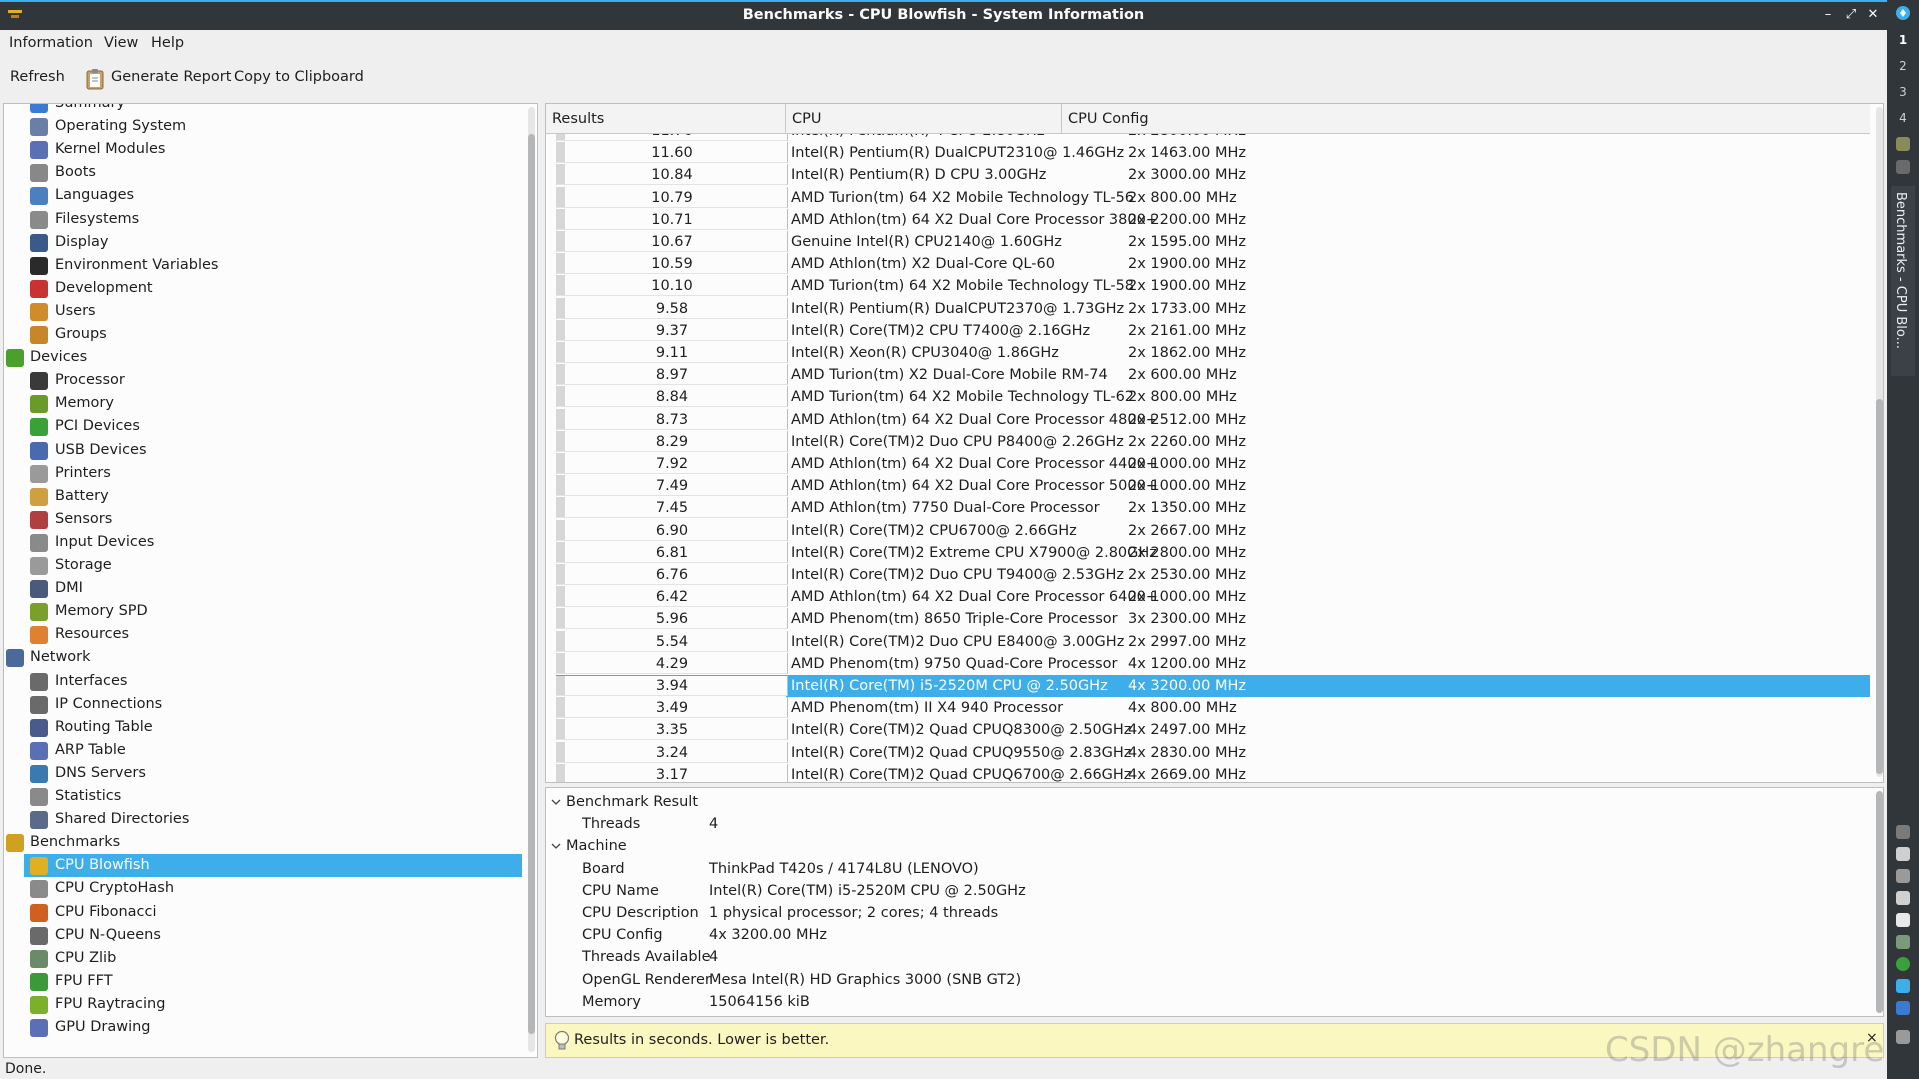 The width and height of the screenshot is (1919, 1079). Describe the element at coordinates (273, 219) in the screenshot. I see `sidebar-item-filesystems: Filesystems` at that location.